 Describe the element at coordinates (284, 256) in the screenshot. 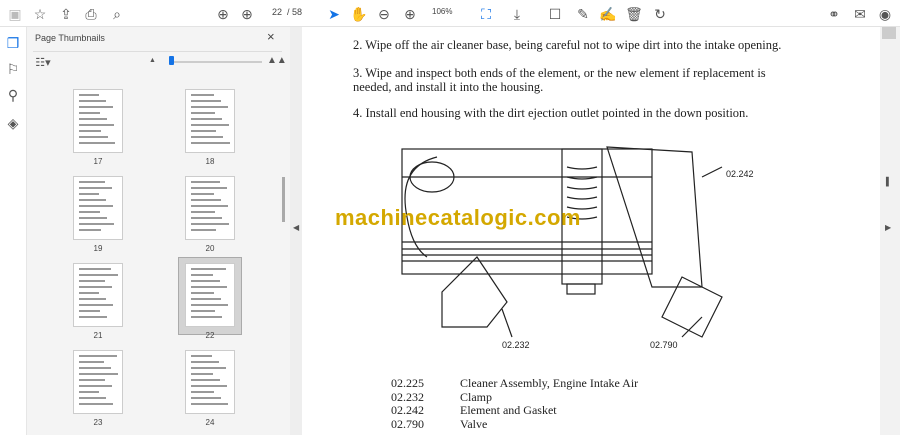

I see `panel-scrollbar` at that location.